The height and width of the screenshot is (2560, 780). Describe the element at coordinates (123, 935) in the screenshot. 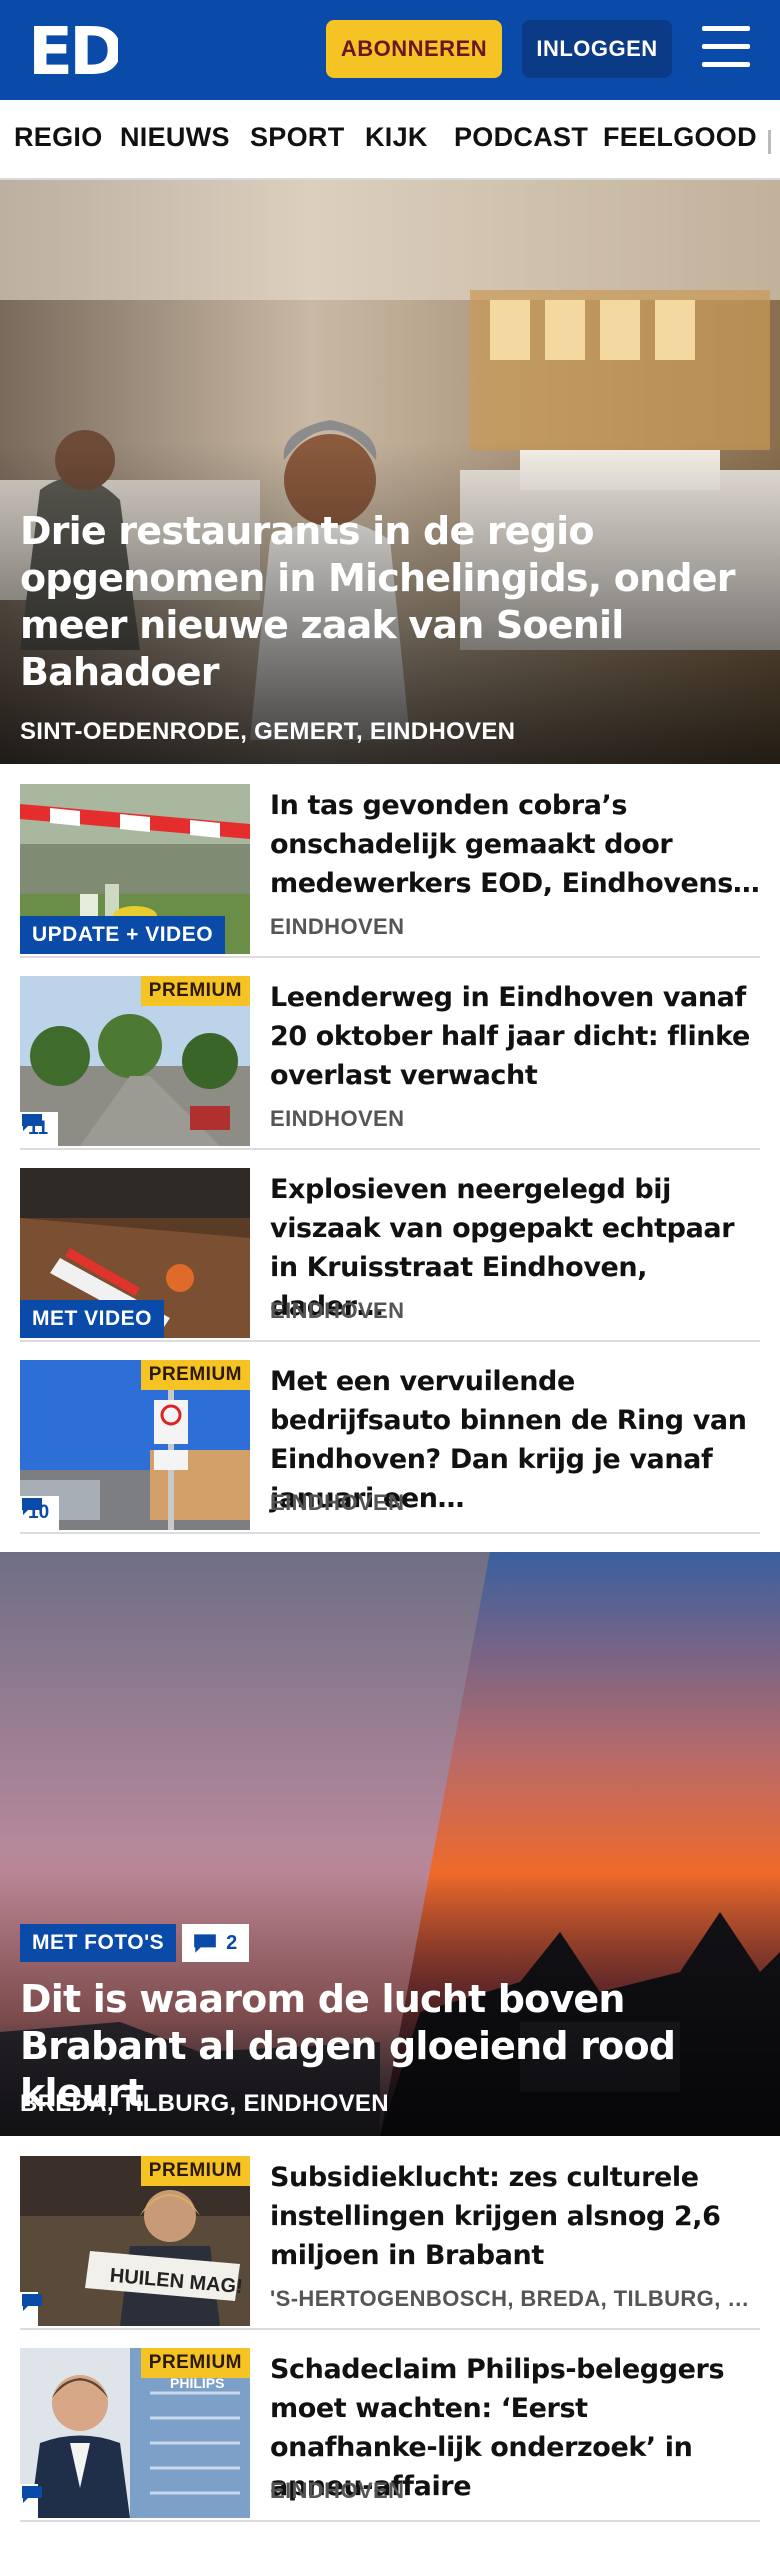

I see `article-label-badge: UPDATE + VIDEO` at that location.